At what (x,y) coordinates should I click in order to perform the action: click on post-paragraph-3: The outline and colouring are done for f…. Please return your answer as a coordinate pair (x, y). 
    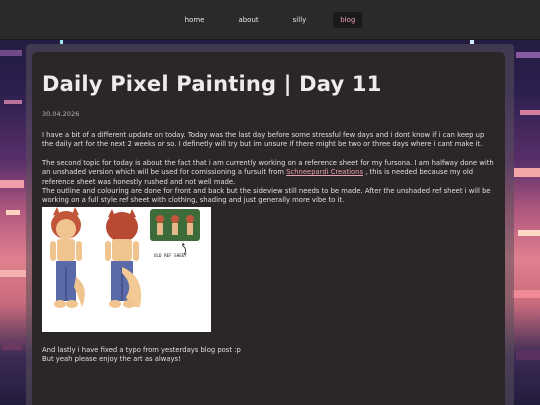
    Looking at the image, I should click on (266, 196).